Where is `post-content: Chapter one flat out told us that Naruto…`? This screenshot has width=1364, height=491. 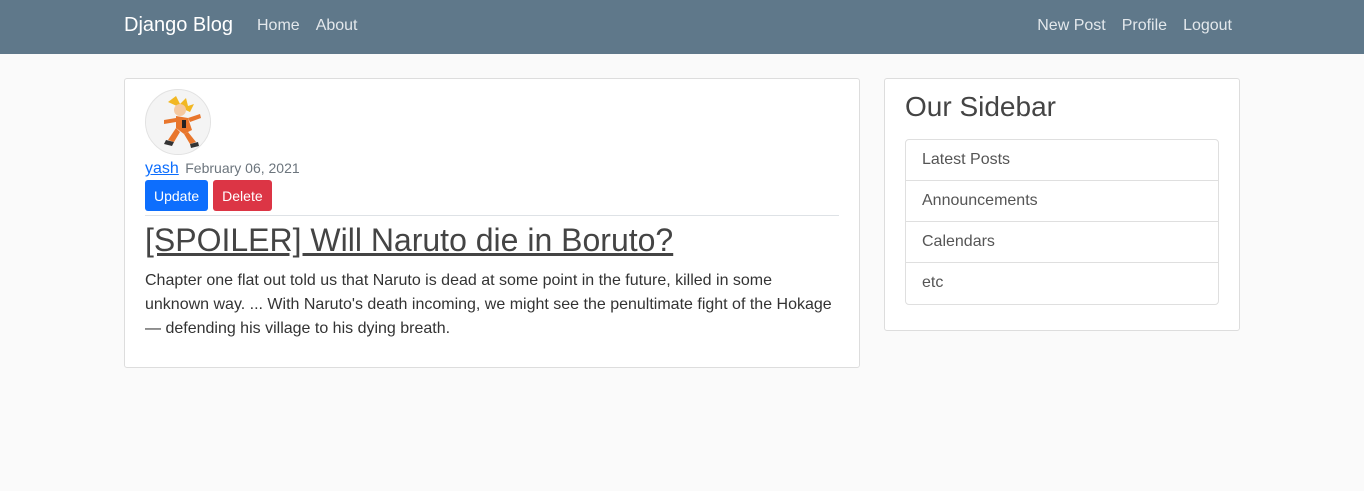 post-content: Chapter one flat out told us that Naruto… is located at coordinates (492, 305).